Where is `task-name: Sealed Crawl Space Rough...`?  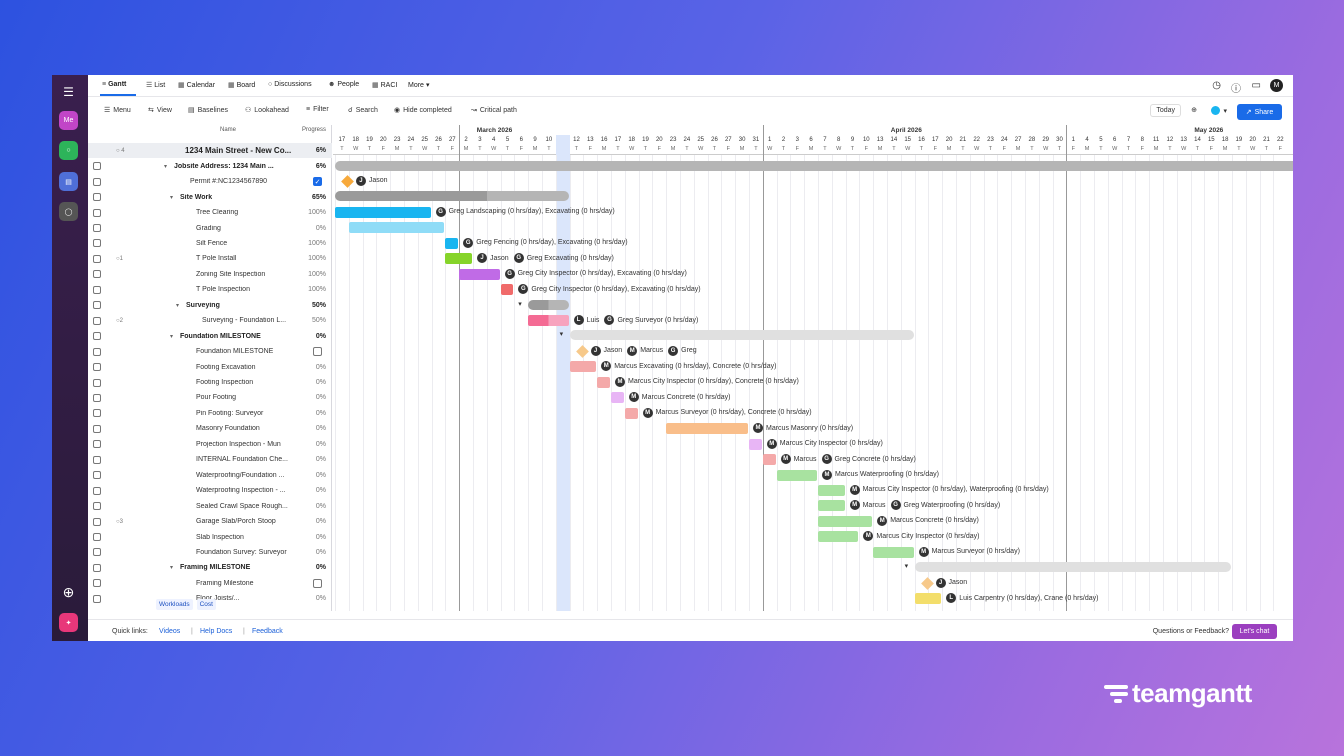 task-name: Sealed Crawl Space Rough... is located at coordinates (245, 506).